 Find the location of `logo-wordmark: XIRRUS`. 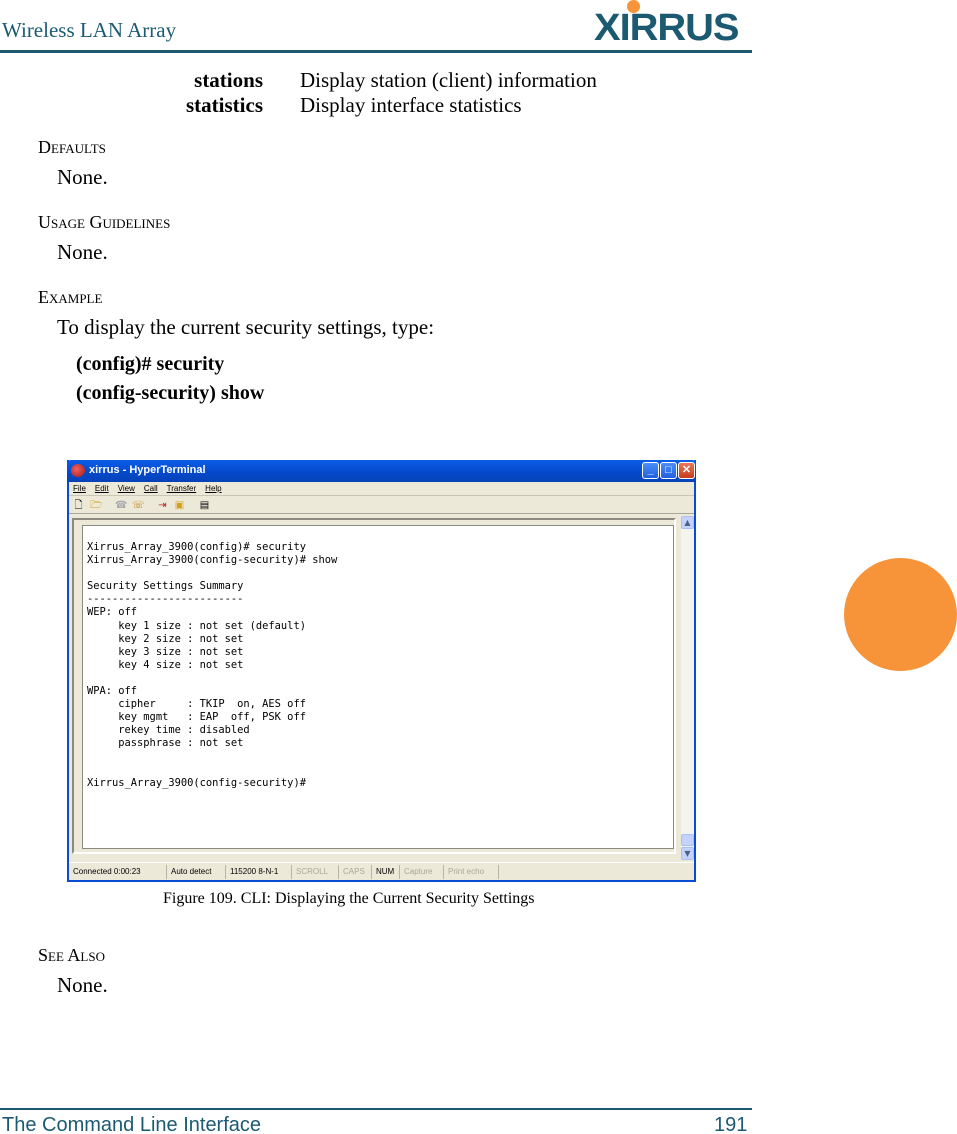

logo-wordmark: XIRRUS is located at coordinates (667, 28).